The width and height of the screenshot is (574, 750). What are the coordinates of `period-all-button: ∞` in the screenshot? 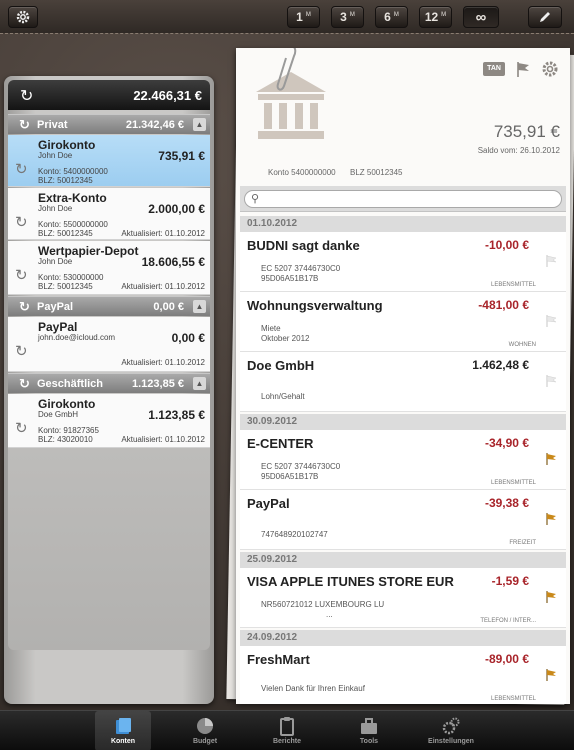 It's located at (481, 17).